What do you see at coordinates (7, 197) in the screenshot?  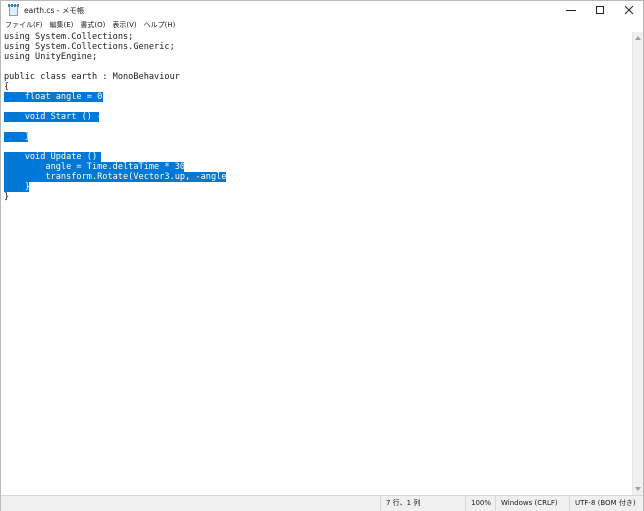 I see `code-line: }` at bounding box center [7, 197].